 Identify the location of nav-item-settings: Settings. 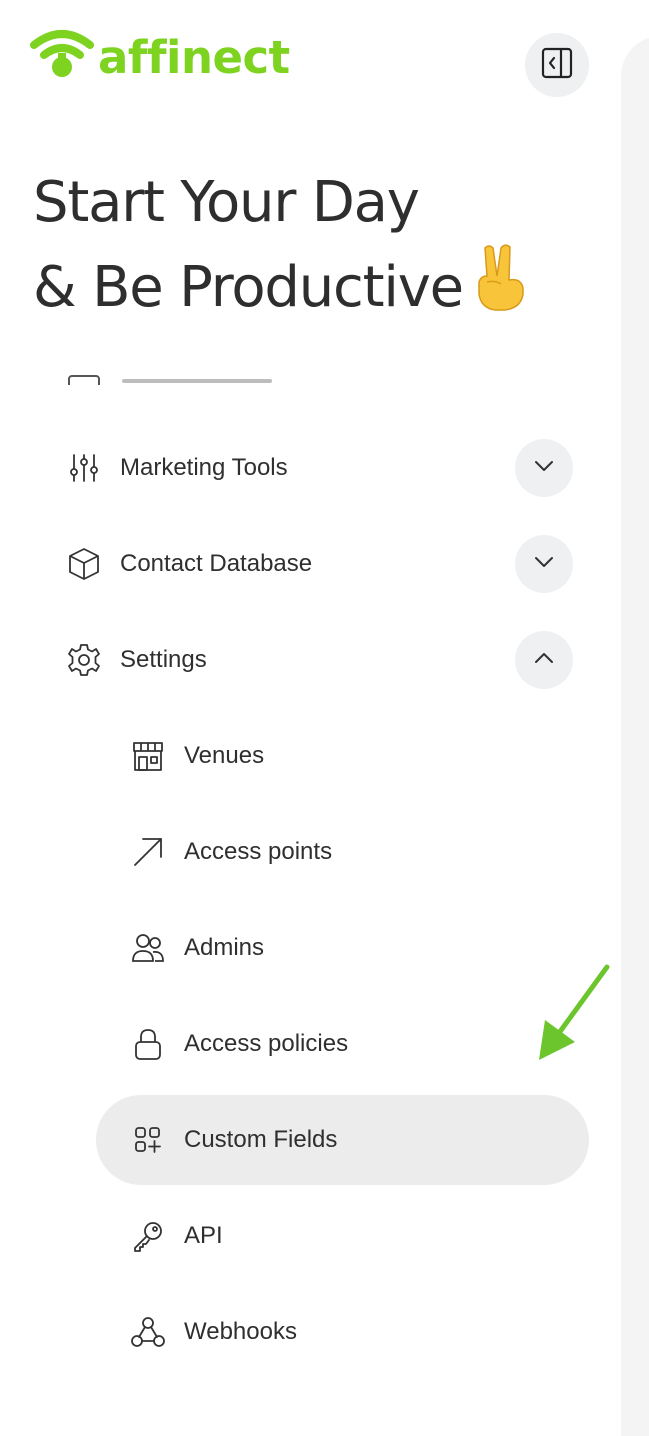
(136, 660).